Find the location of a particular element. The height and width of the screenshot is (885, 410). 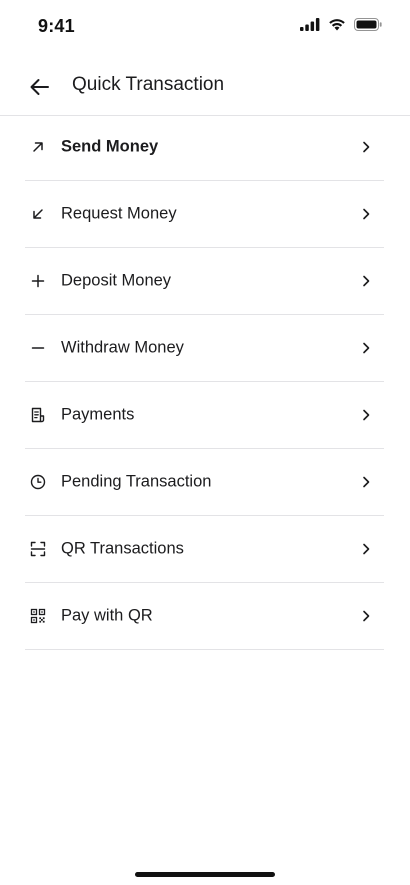

wifi-icon is located at coordinates (337, 27).